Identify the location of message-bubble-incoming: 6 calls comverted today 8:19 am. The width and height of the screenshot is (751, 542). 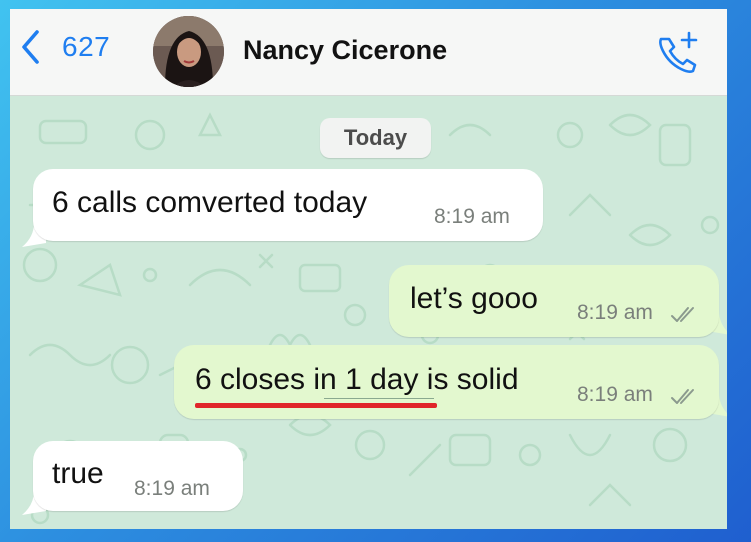
(288, 205).